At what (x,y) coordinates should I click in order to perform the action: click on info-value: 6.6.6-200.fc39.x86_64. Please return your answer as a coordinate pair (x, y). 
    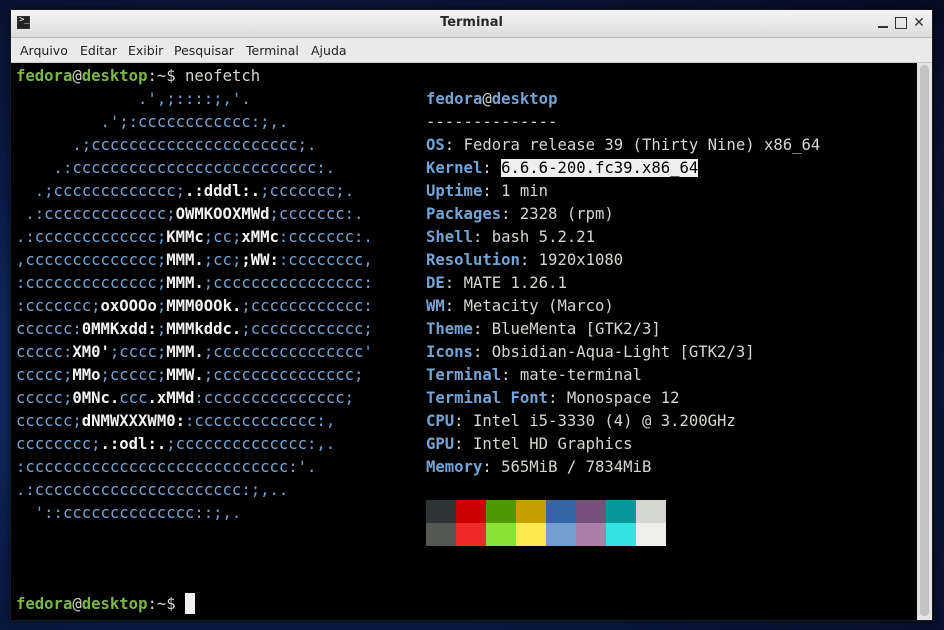
    Looking at the image, I should click on (600, 168).